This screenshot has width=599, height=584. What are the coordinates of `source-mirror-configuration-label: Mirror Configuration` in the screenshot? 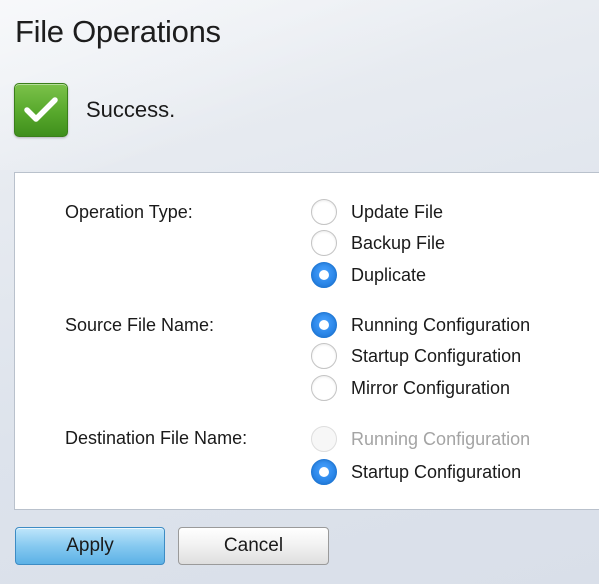 It's located at (431, 387).